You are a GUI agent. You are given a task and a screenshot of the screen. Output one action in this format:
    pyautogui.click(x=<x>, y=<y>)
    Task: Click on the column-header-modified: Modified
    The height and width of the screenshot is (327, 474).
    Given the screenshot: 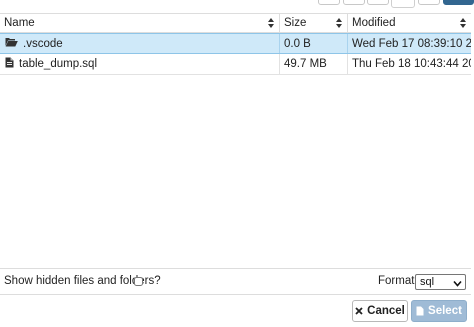 What is the action you would take?
    pyautogui.click(x=409, y=23)
    